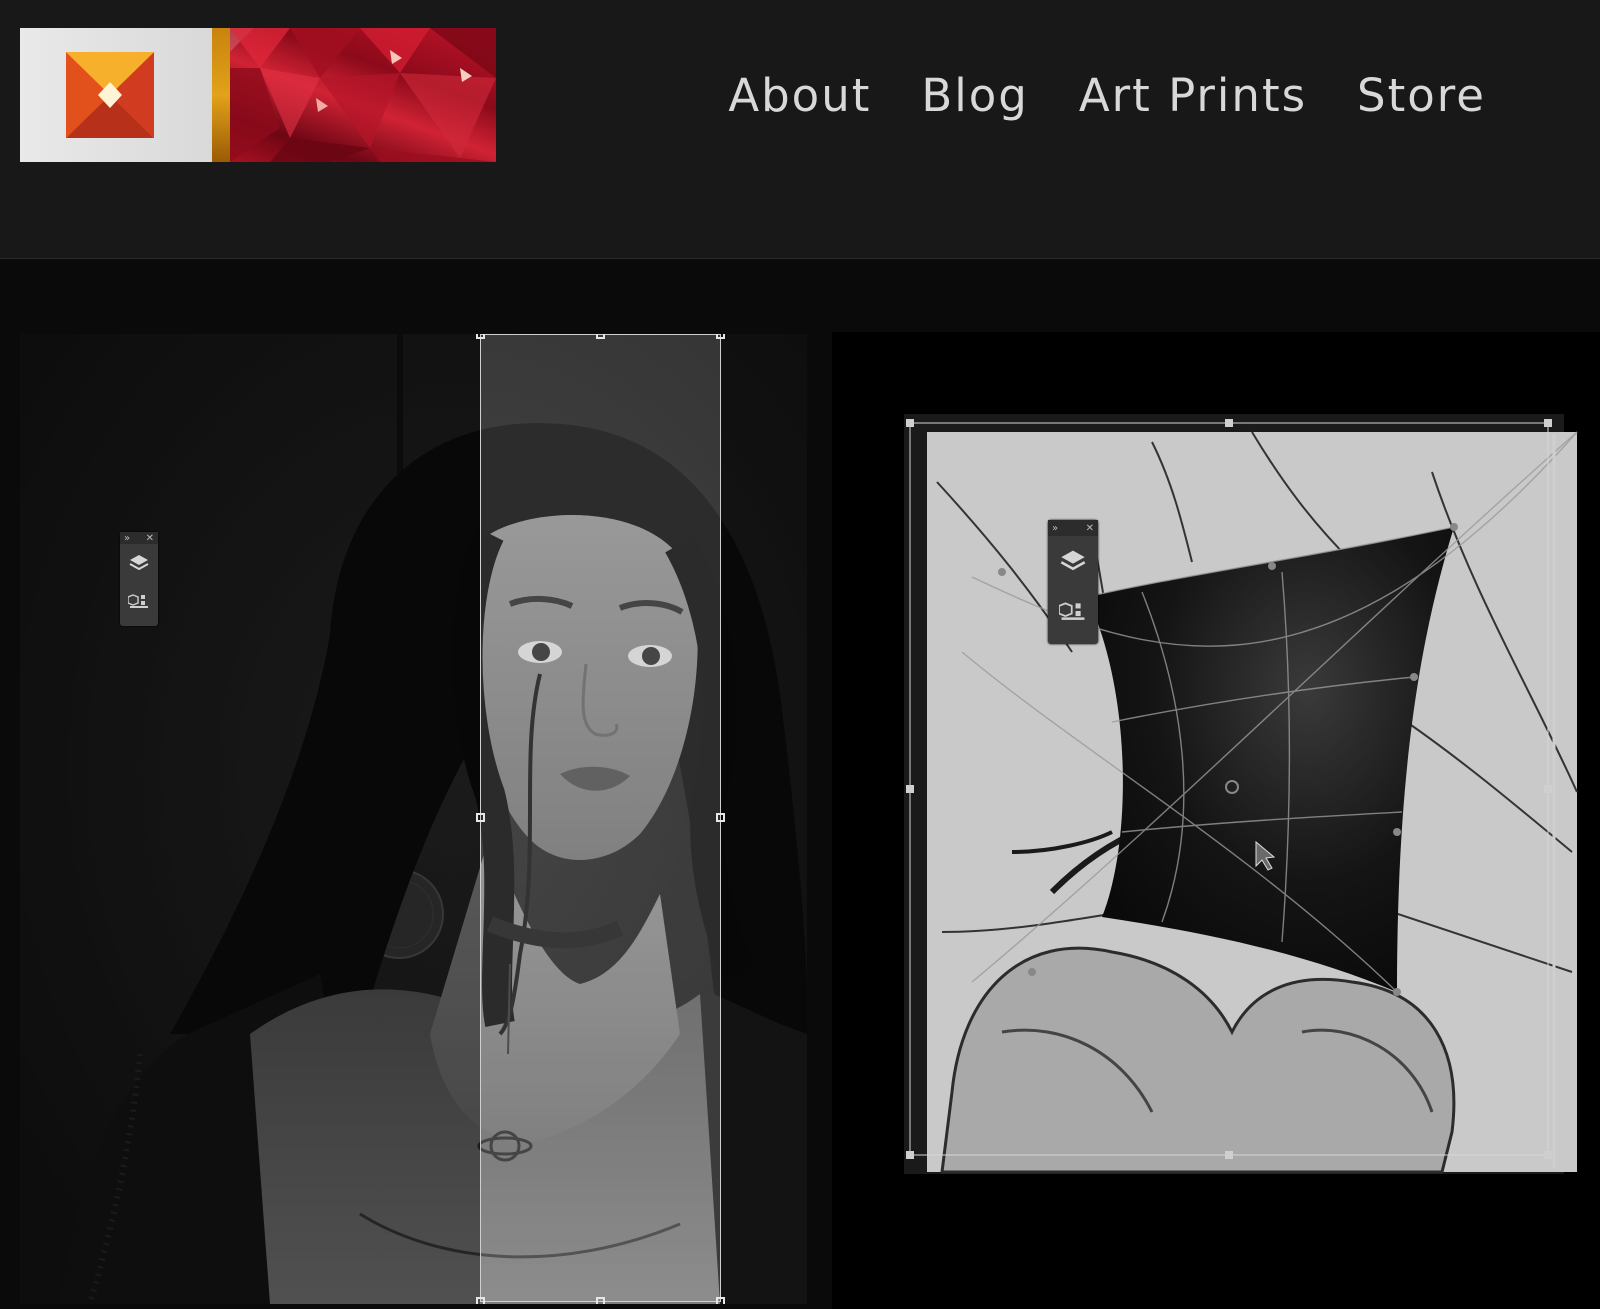 The height and width of the screenshot is (1309, 1600). I want to click on layers-icon, so click(139, 563).